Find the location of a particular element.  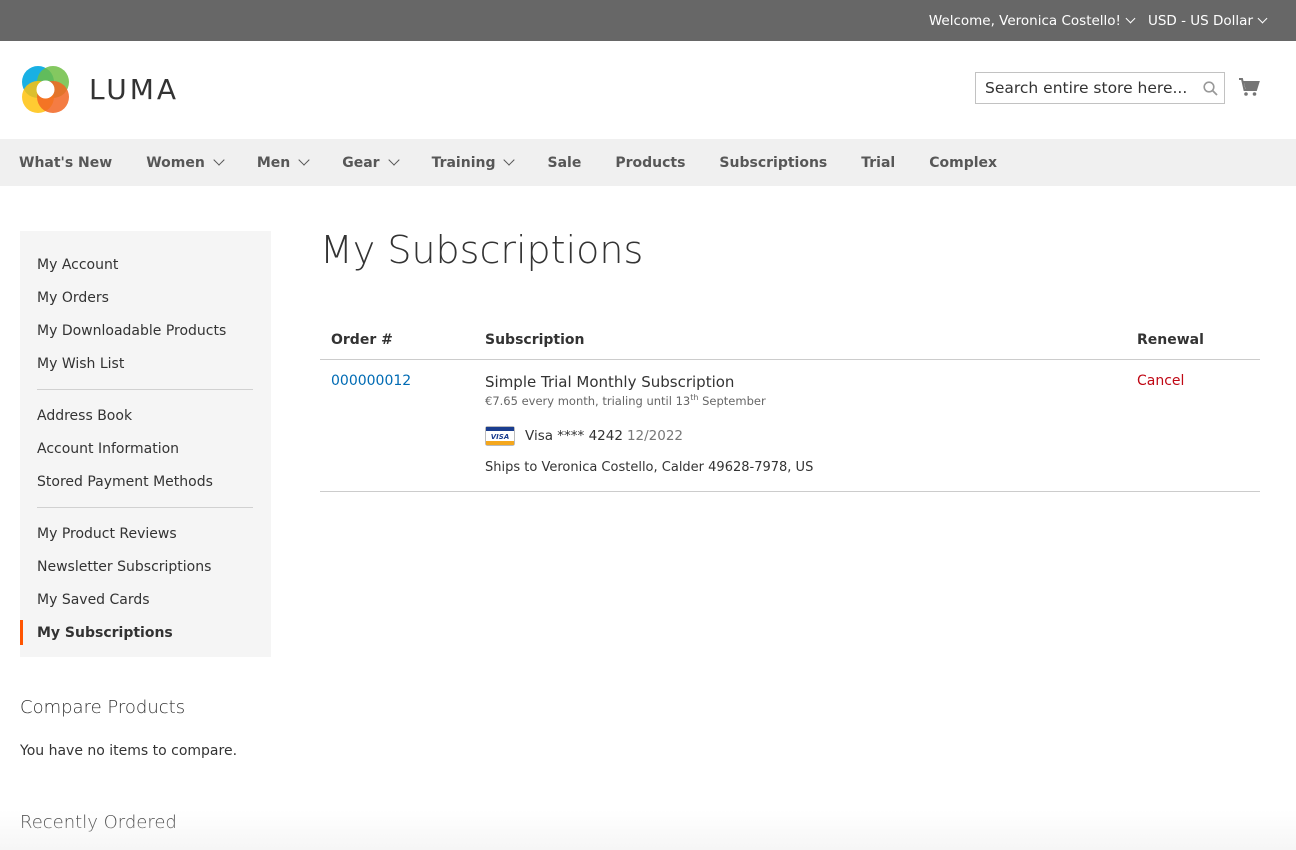

nav-item-label: Gear is located at coordinates (361, 162).